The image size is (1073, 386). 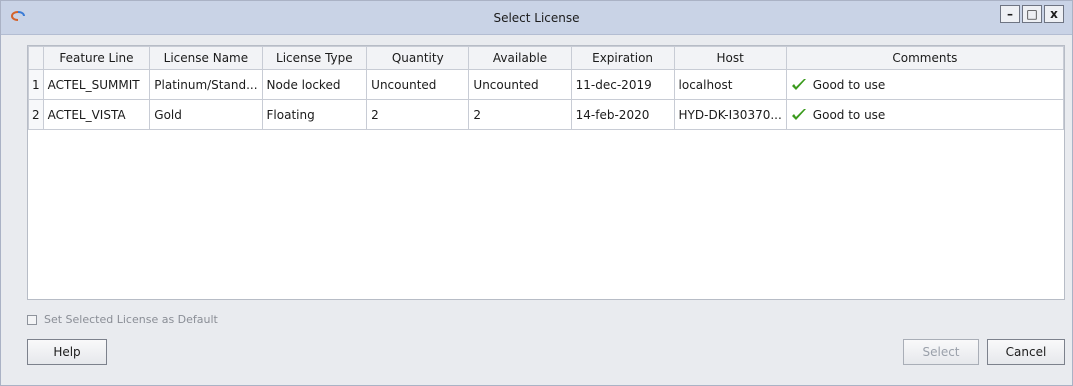 I want to click on set-default-option: Set Selected License as Default, so click(x=122, y=319).